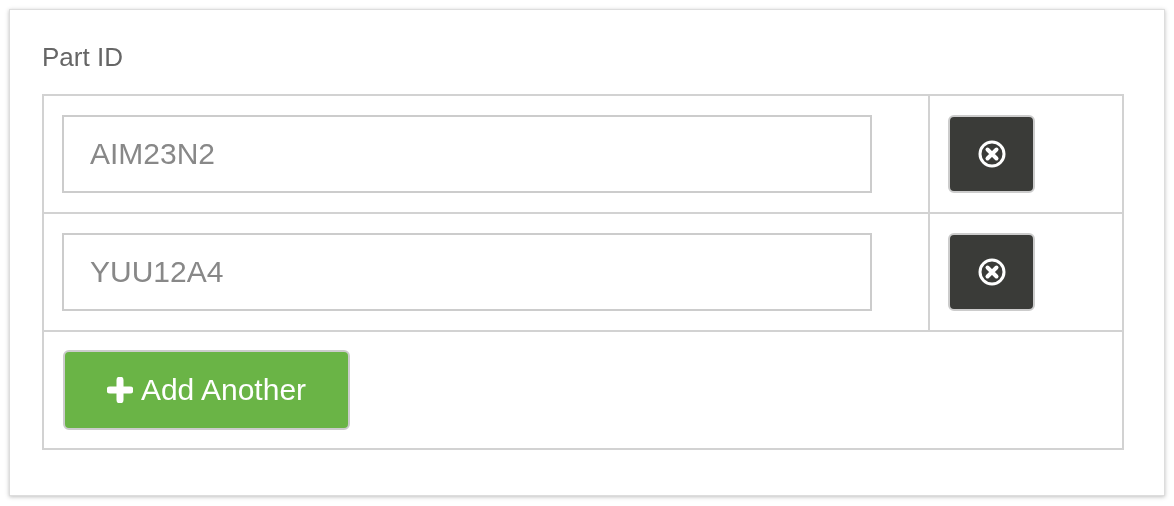 The width and height of the screenshot is (1174, 506). Describe the element at coordinates (467, 272) in the screenshot. I see `input-field: YUU12A4` at that location.